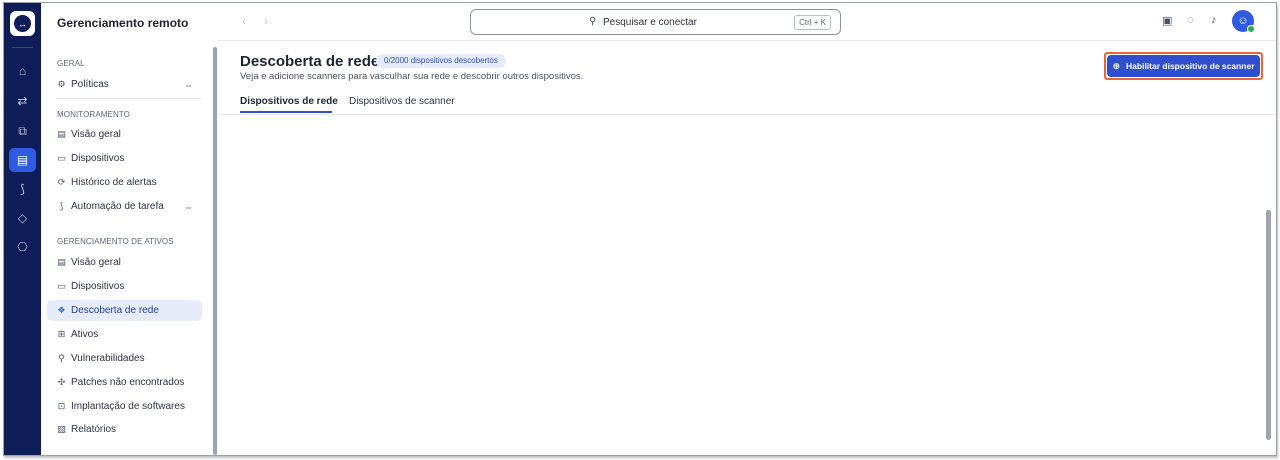 This screenshot has width=1280, height=460. I want to click on sidebar-item-ativos-dispositivos: ▭ Dispositivos, so click(124, 286).